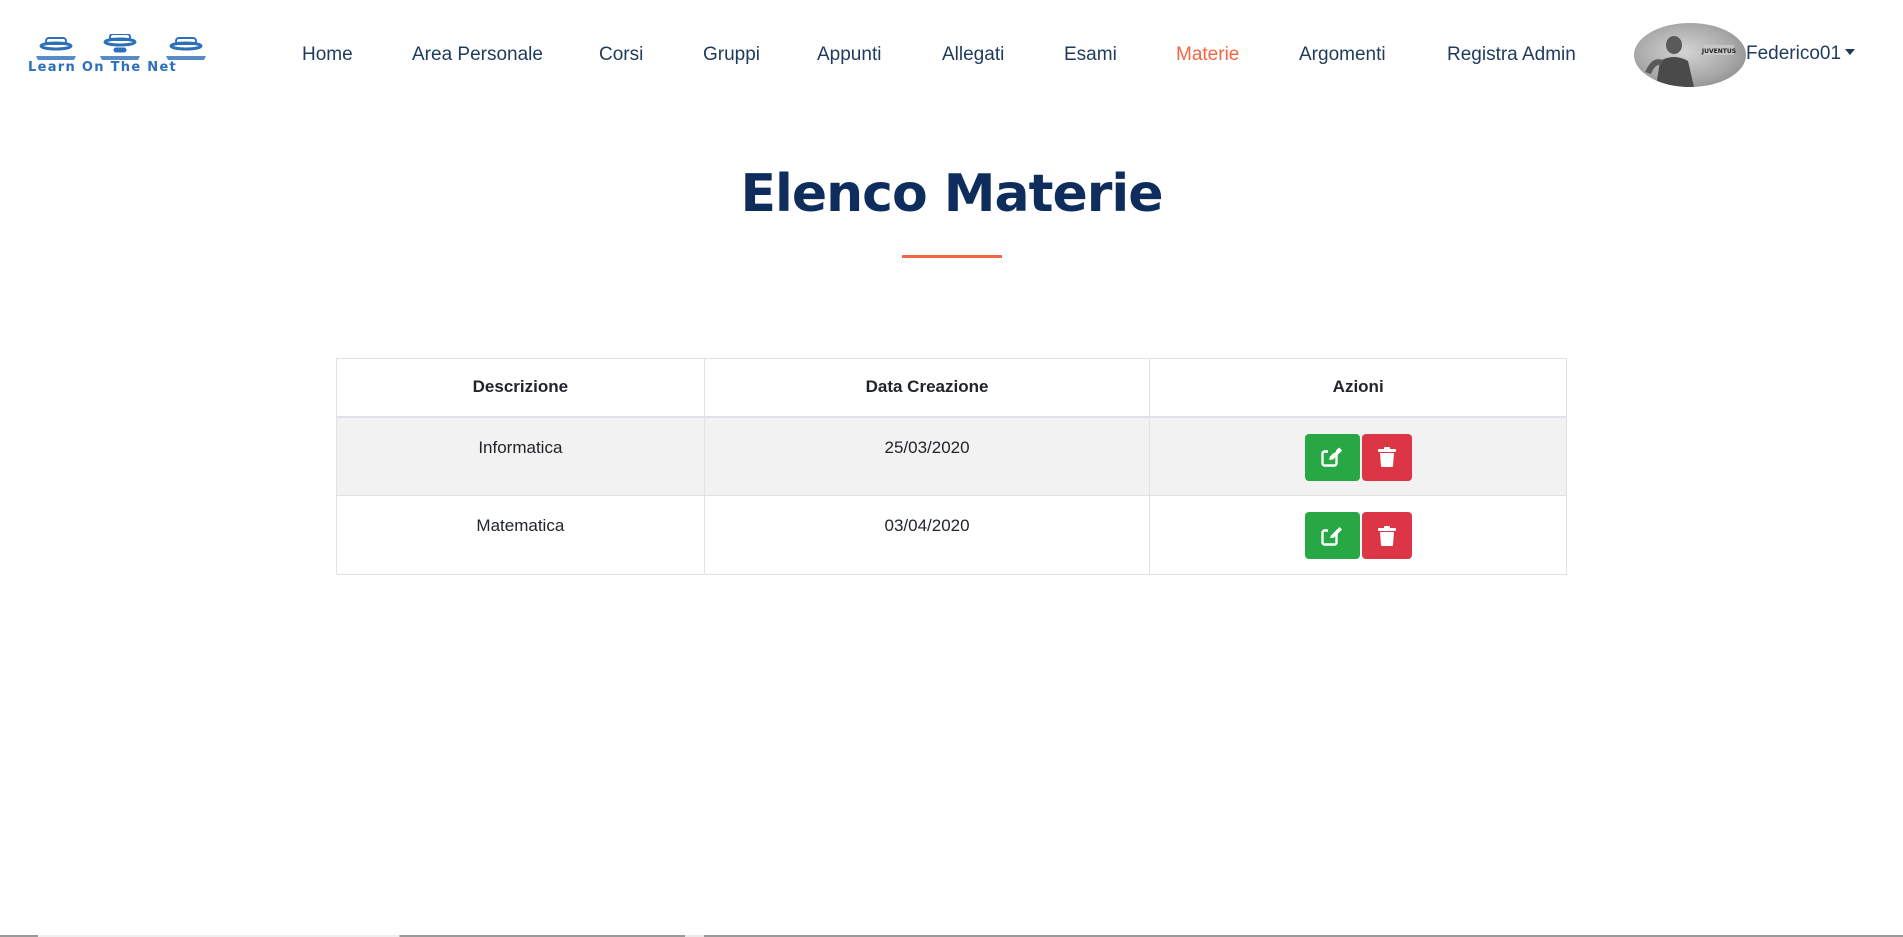 This screenshot has height=937, width=1903. Describe the element at coordinates (1090, 55) in the screenshot. I see `nav-esami: Esami` at that location.